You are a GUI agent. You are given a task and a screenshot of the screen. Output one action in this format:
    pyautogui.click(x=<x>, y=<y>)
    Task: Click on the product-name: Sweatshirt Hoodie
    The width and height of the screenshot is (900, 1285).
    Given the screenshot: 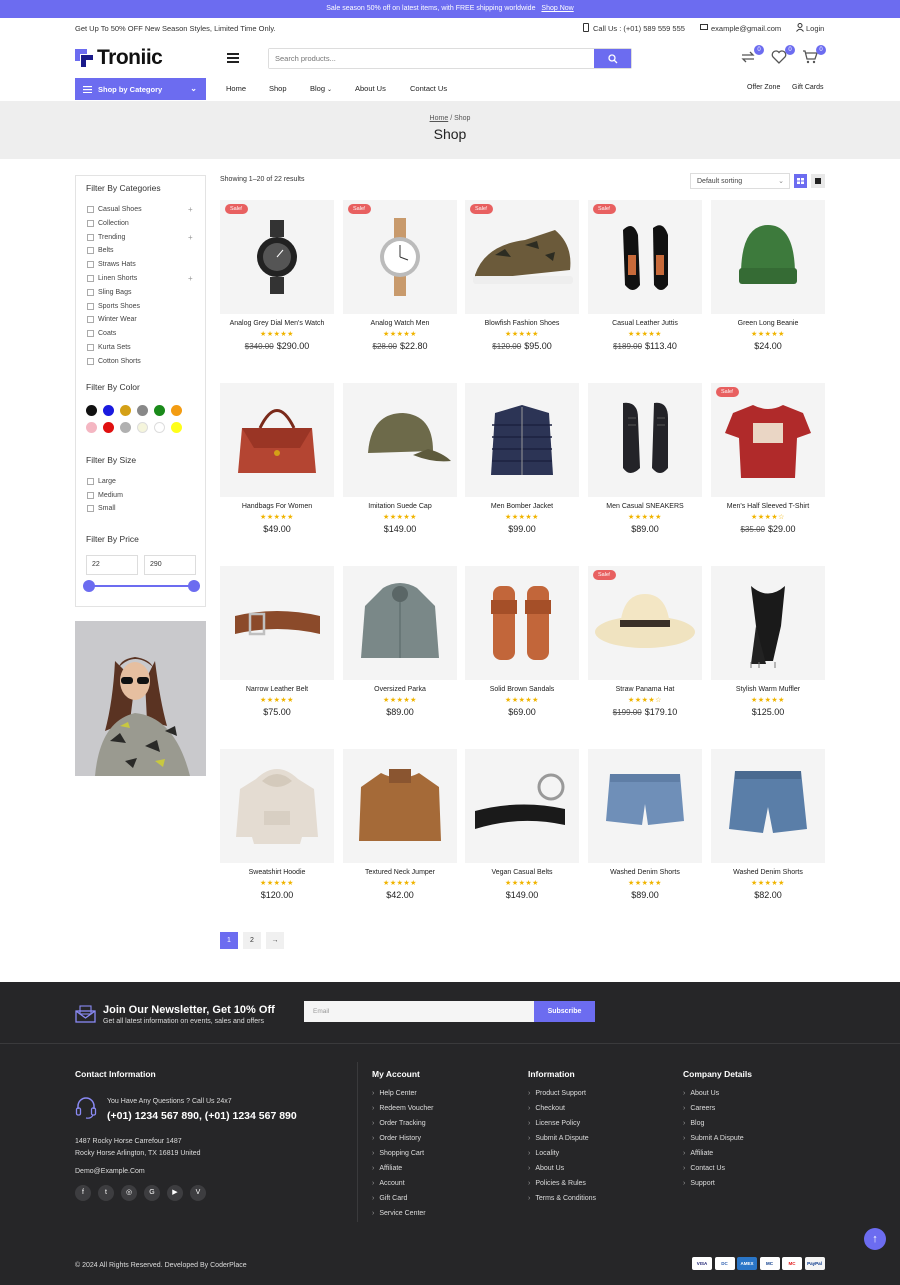 What is the action you would take?
    pyautogui.click(x=277, y=872)
    